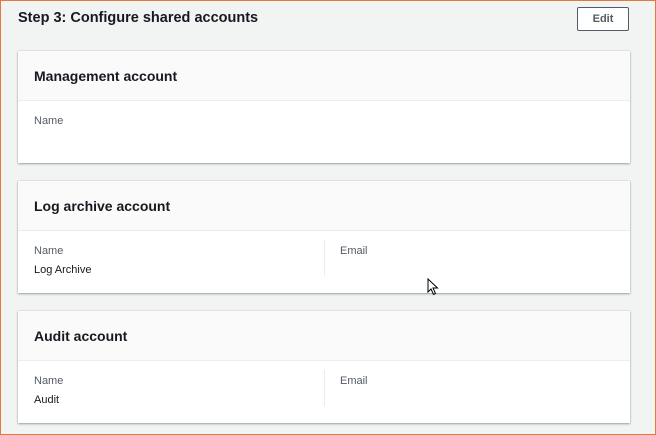  Describe the element at coordinates (48, 390) in the screenshot. I see `name-field: Name Audit` at that location.